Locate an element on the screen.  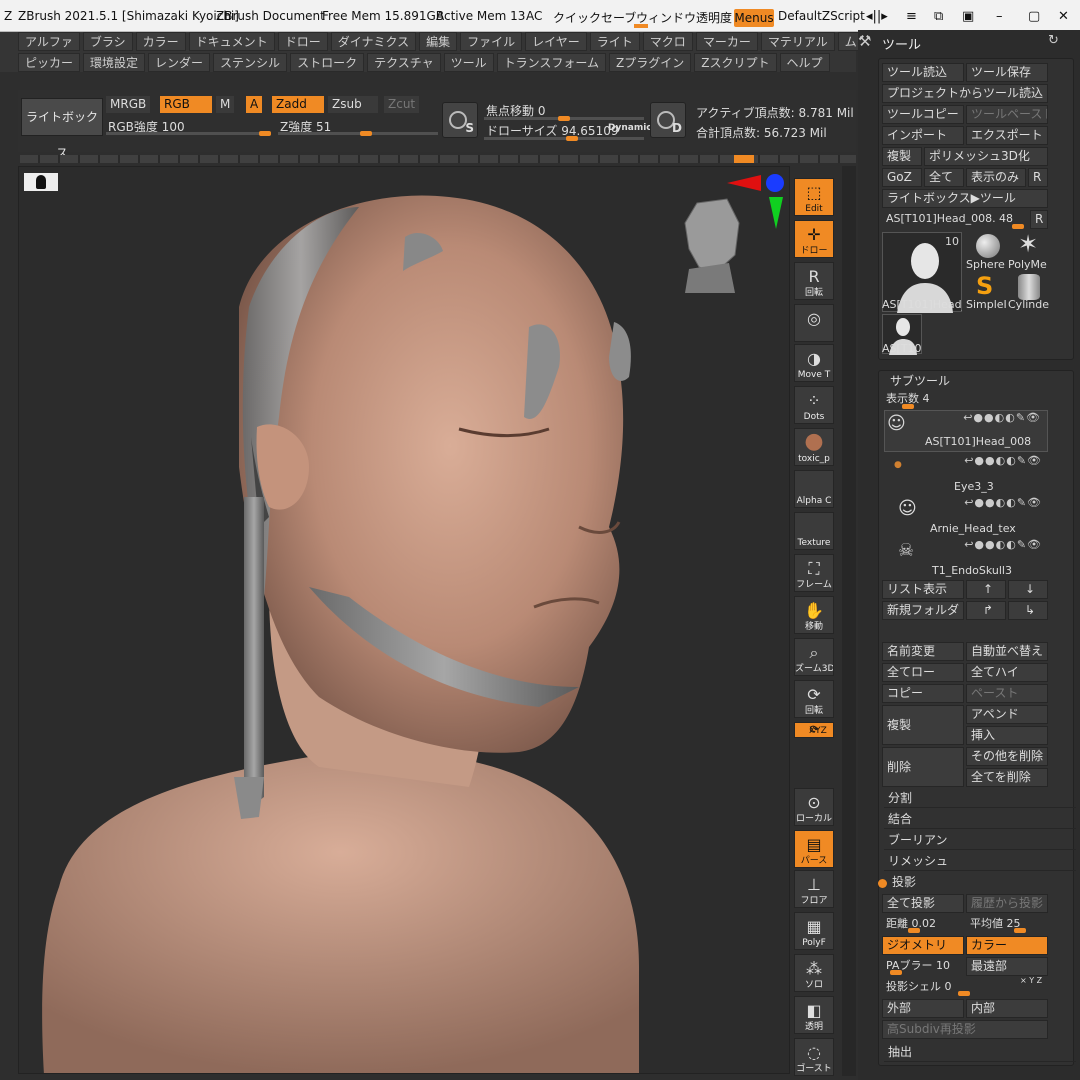
menu-item-a8: レイヤー is located at coordinates (556, 41).